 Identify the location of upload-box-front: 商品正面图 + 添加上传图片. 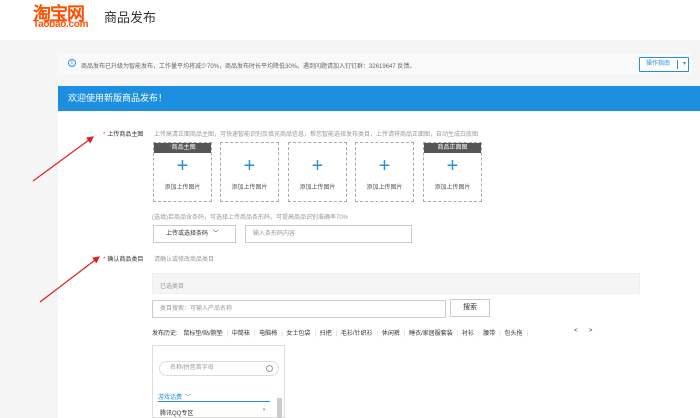
(452, 172).